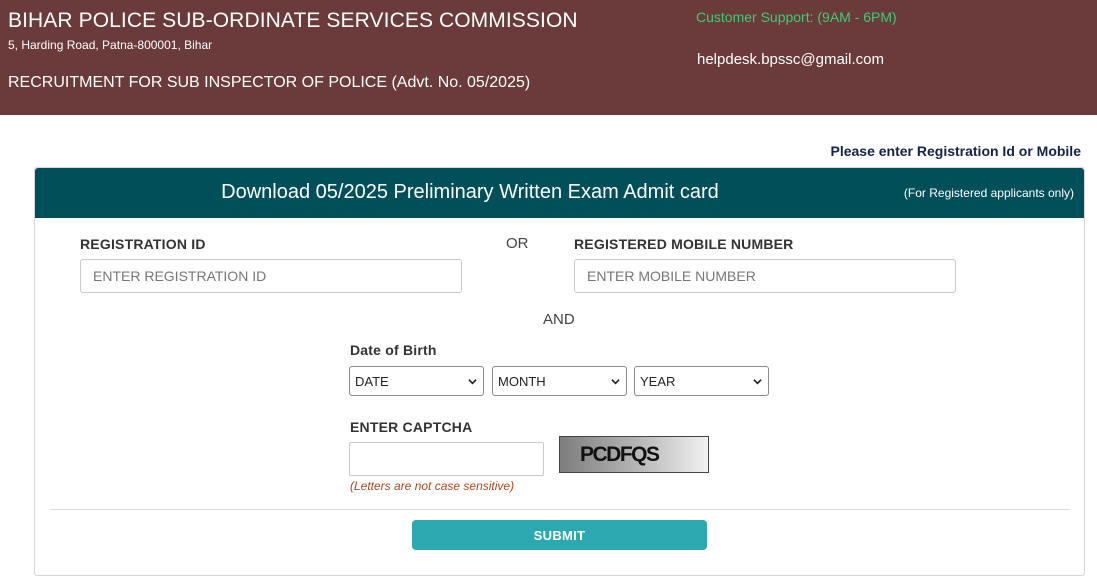 This screenshot has height=577, width=1097. What do you see at coordinates (701, 381) in the screenshot?
I see `dob-year-select: YEAR` at bounding box center [701, 381].